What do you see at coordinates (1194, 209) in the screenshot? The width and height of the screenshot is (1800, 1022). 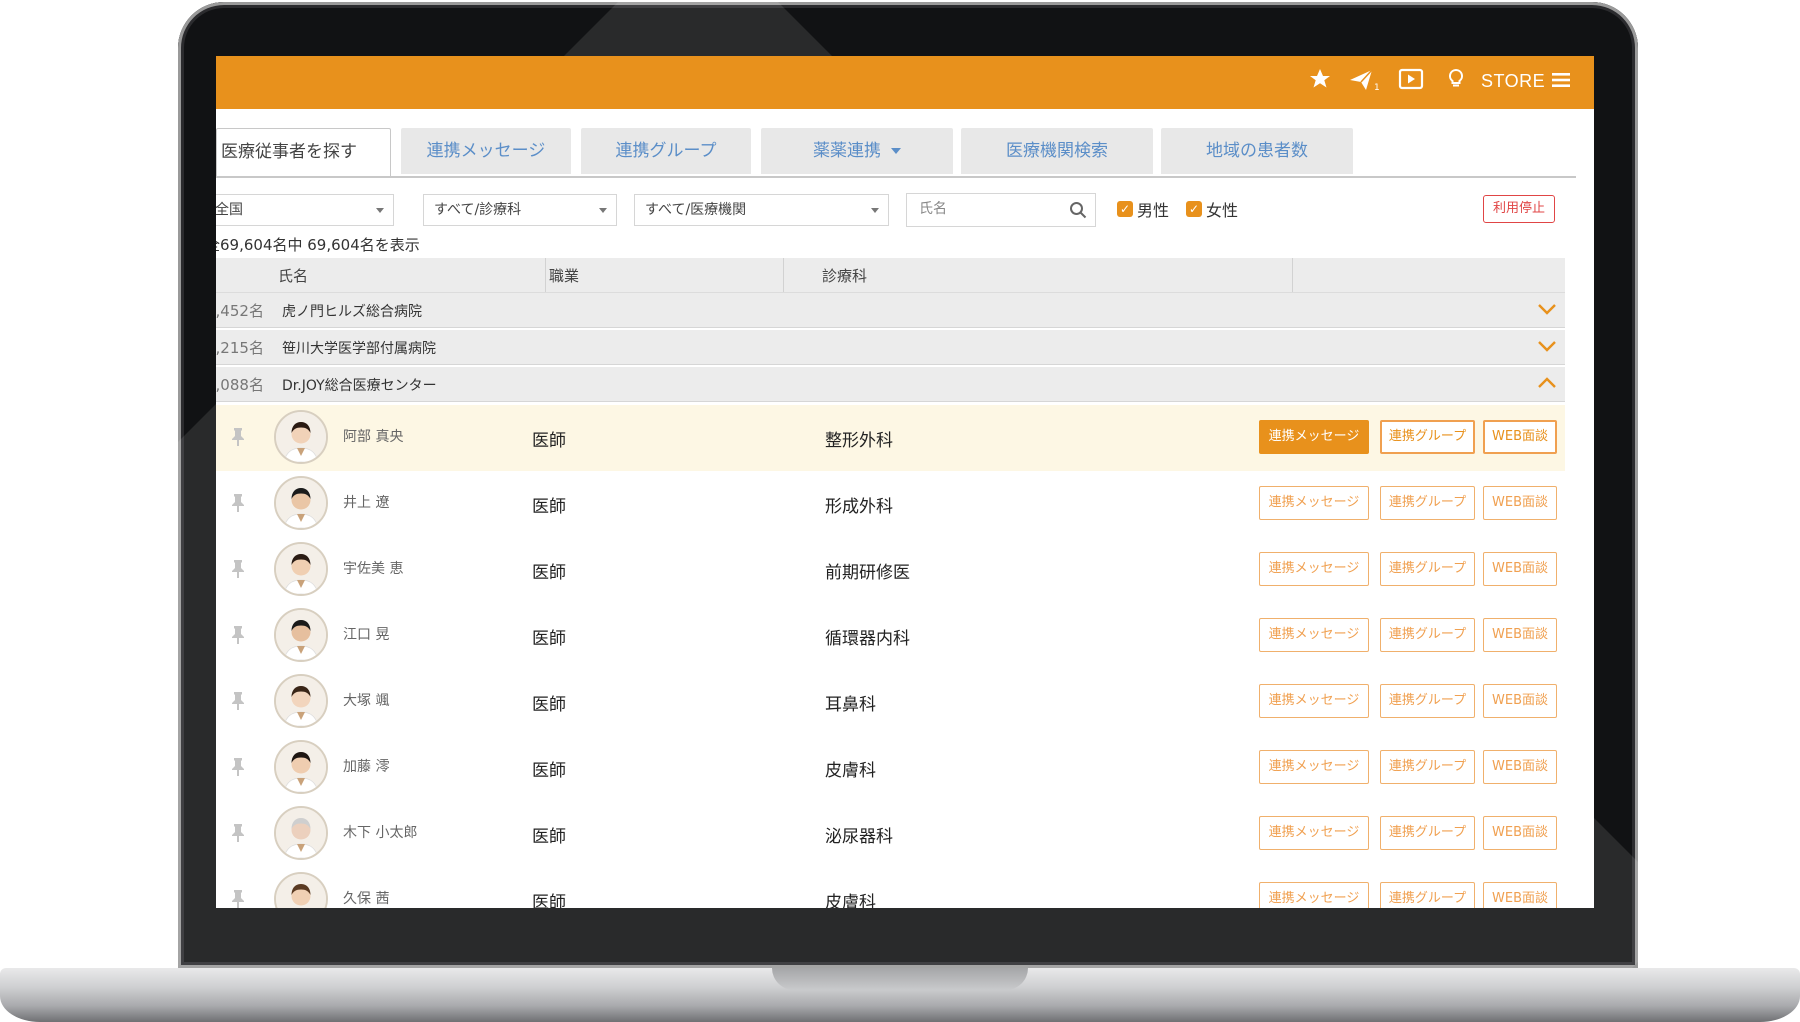 I see `female-checkbox: ✓` at bounding box center [1194, 209].